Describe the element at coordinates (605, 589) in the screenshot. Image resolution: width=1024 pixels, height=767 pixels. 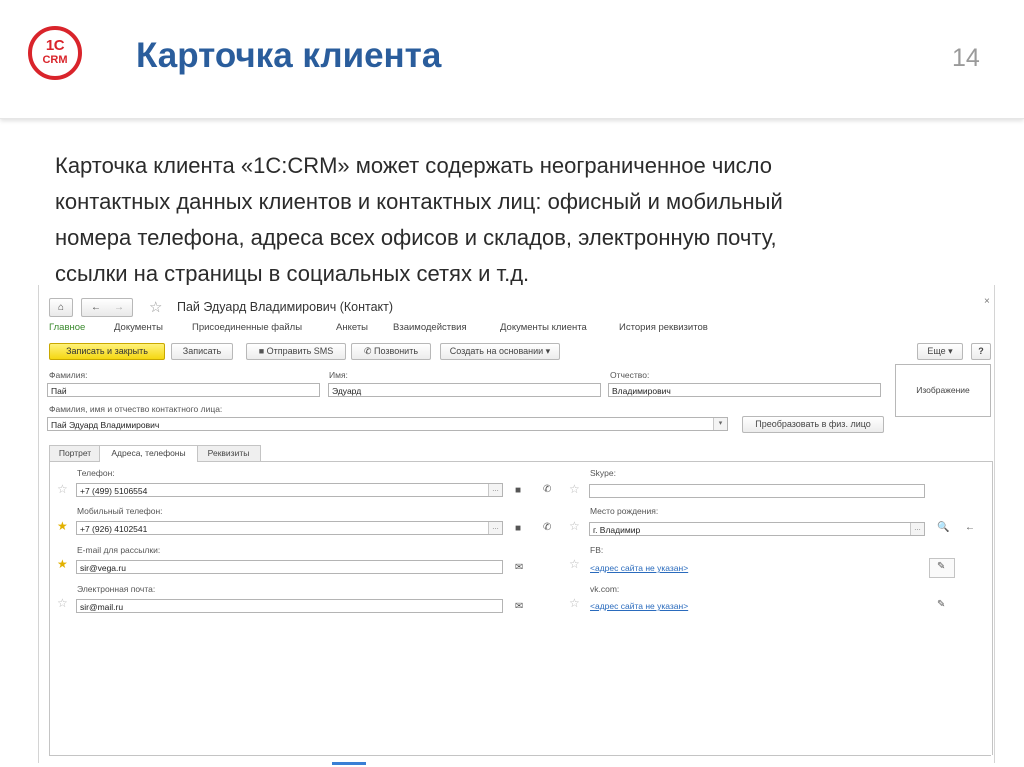
I see `vk-label: vk.com:` at that location.